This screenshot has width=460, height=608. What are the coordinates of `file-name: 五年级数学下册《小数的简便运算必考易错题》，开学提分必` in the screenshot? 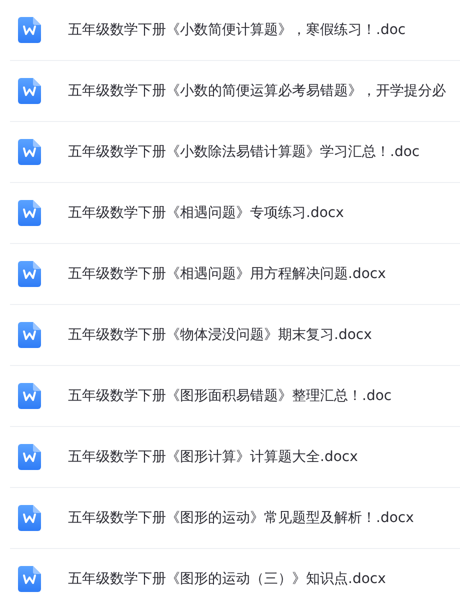 It's located at (257, 91).